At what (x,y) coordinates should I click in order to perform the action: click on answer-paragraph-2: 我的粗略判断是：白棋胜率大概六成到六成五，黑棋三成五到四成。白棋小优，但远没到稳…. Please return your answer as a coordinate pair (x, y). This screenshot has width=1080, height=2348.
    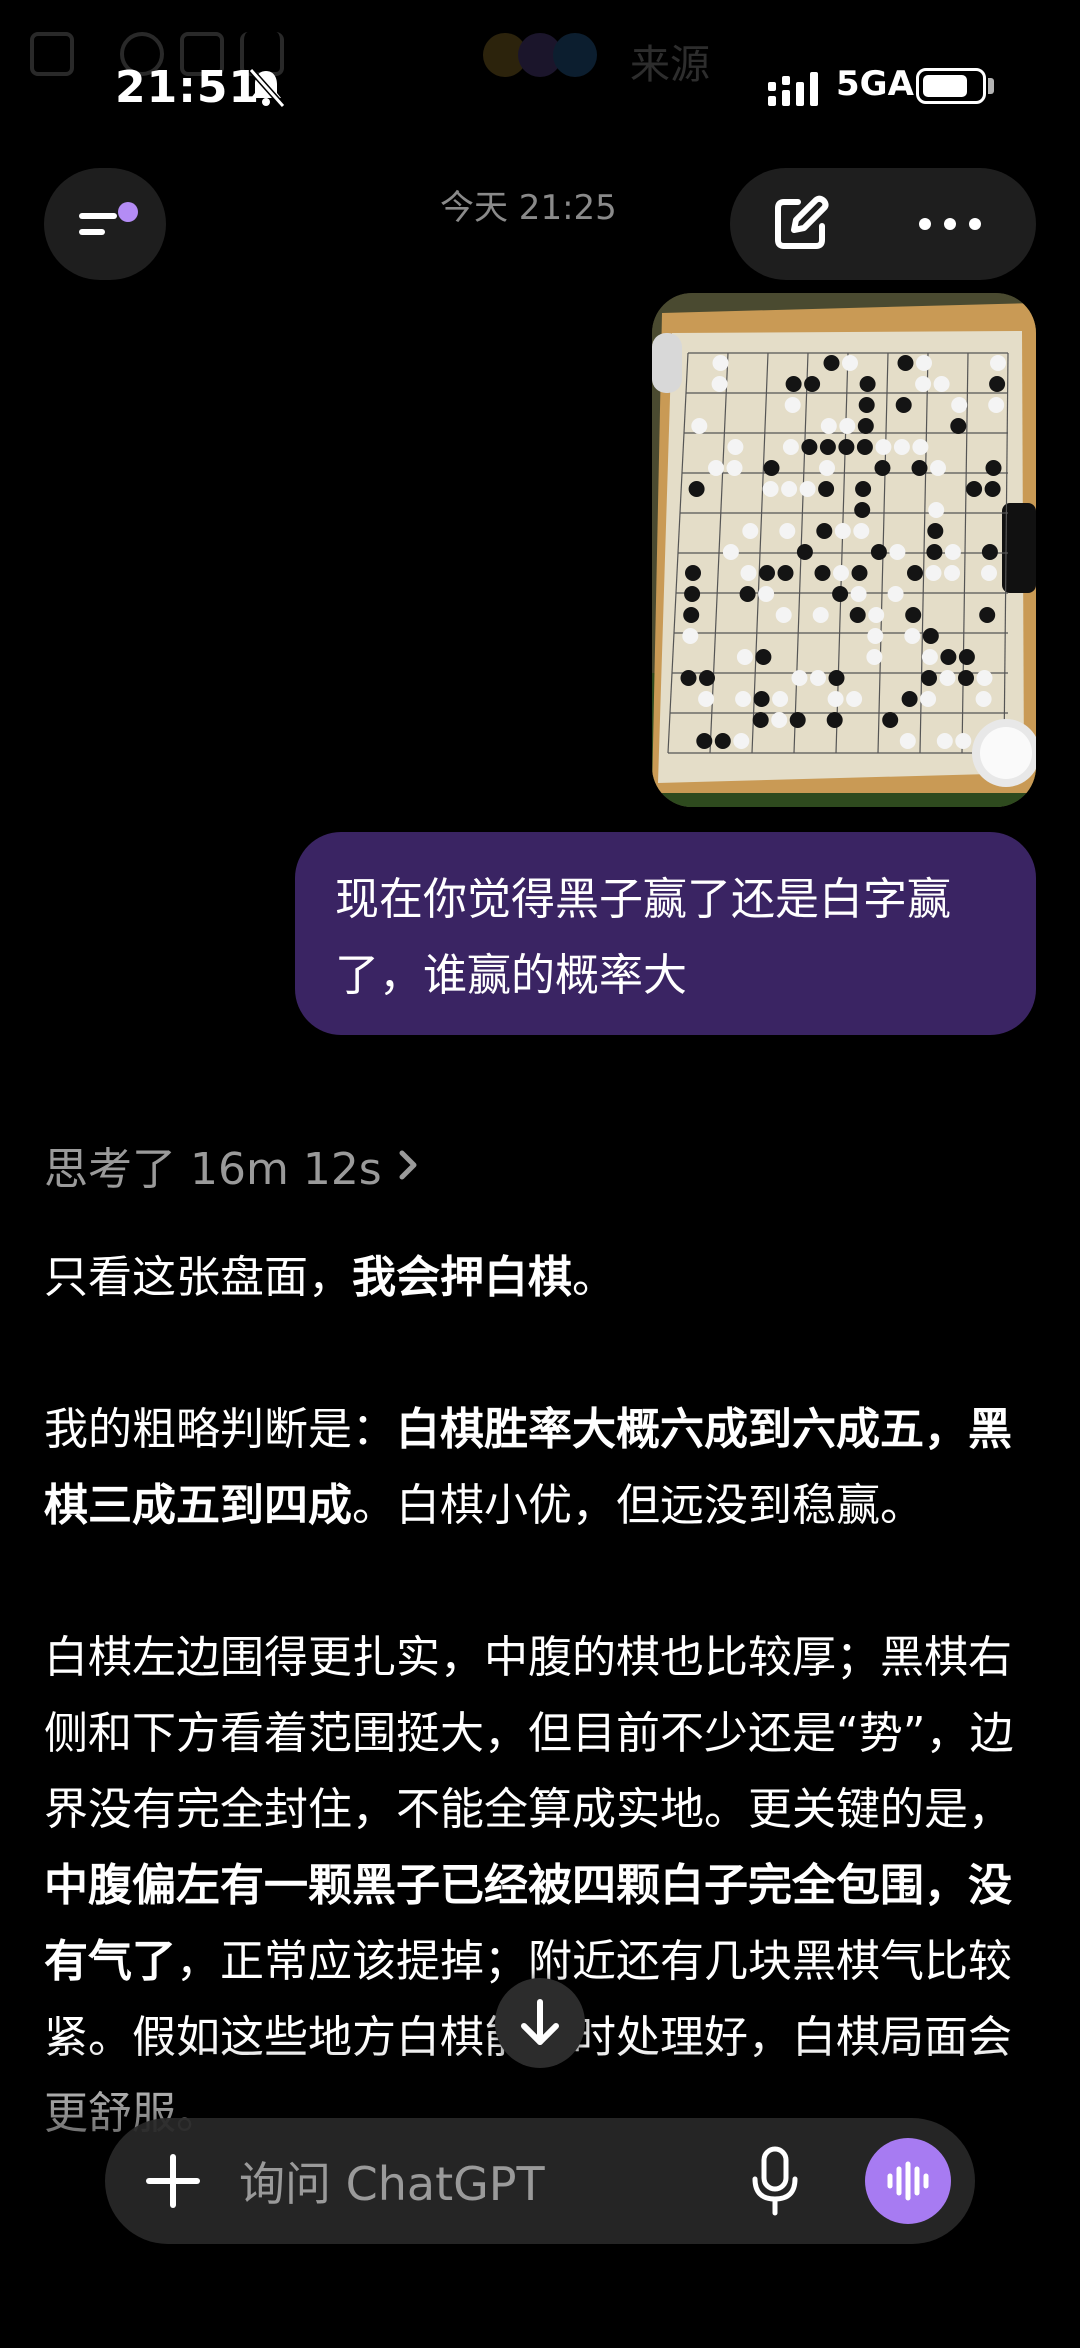
    Looking at the image, I should click on (528, 1467).